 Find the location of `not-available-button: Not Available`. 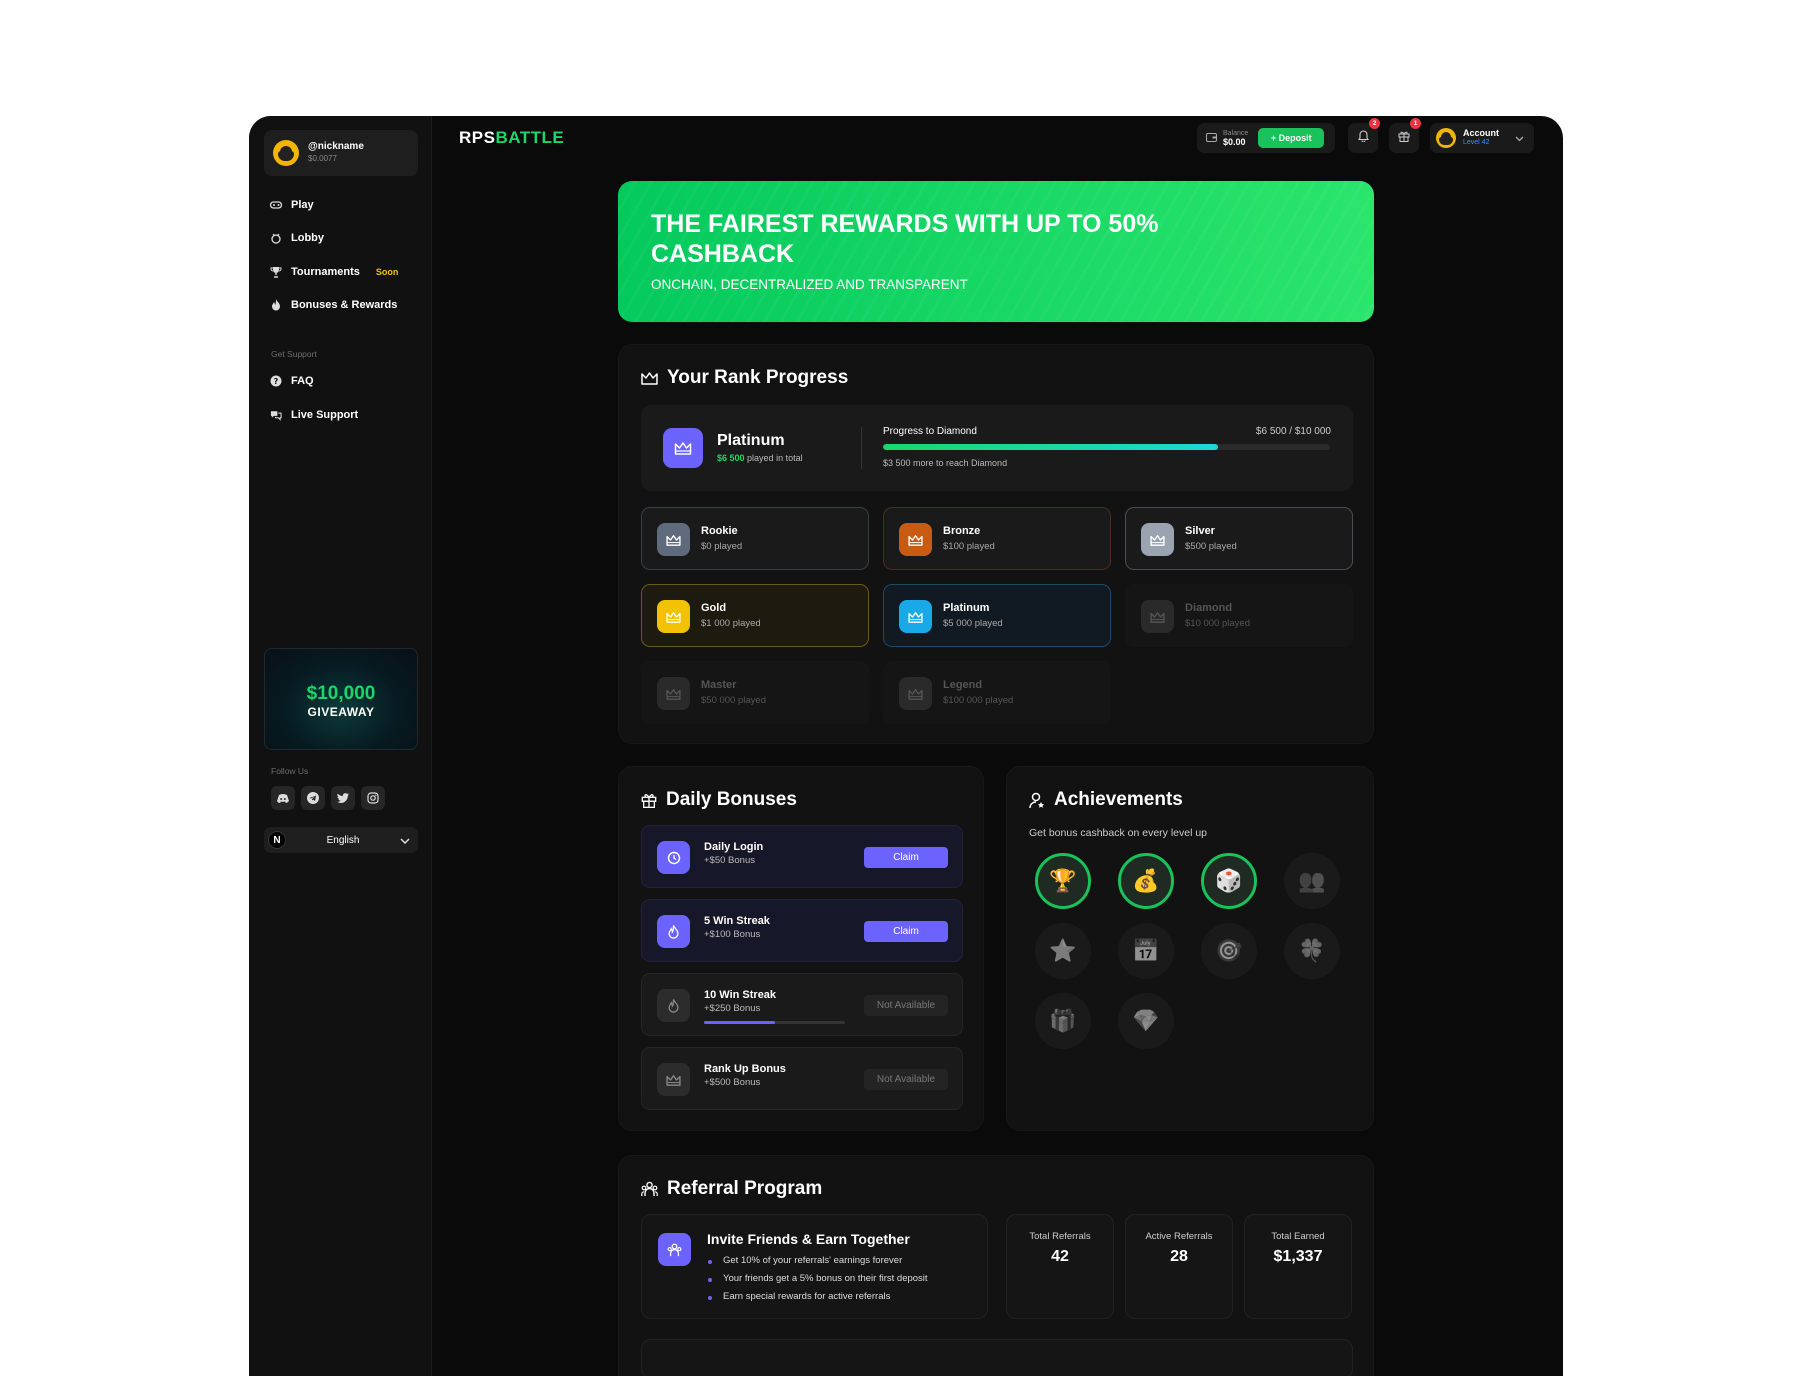

not-available-button: Not Available is located at coordinates (906, 1079).